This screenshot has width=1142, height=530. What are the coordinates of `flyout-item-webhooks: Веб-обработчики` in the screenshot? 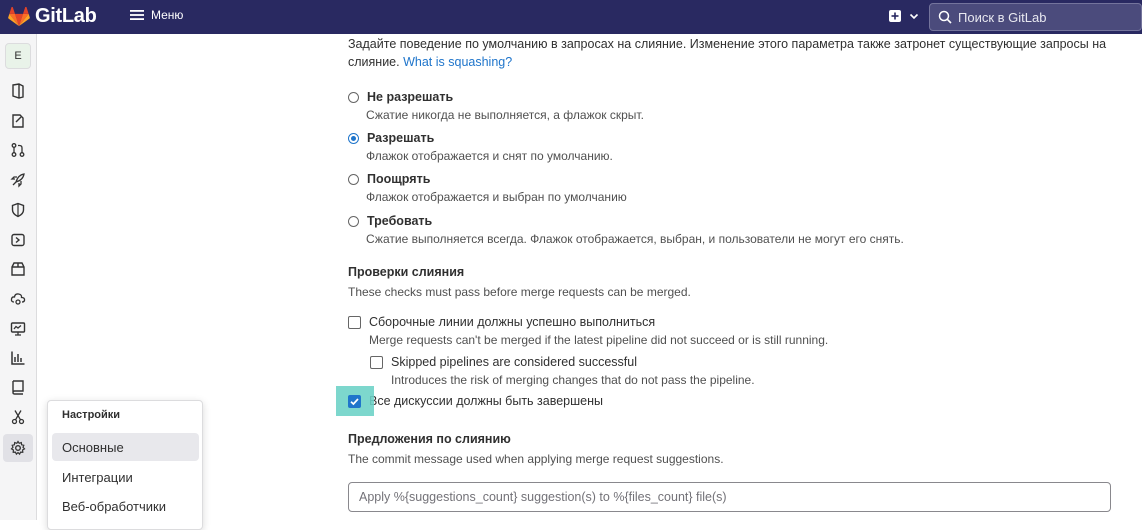 It's located at (125, 506).